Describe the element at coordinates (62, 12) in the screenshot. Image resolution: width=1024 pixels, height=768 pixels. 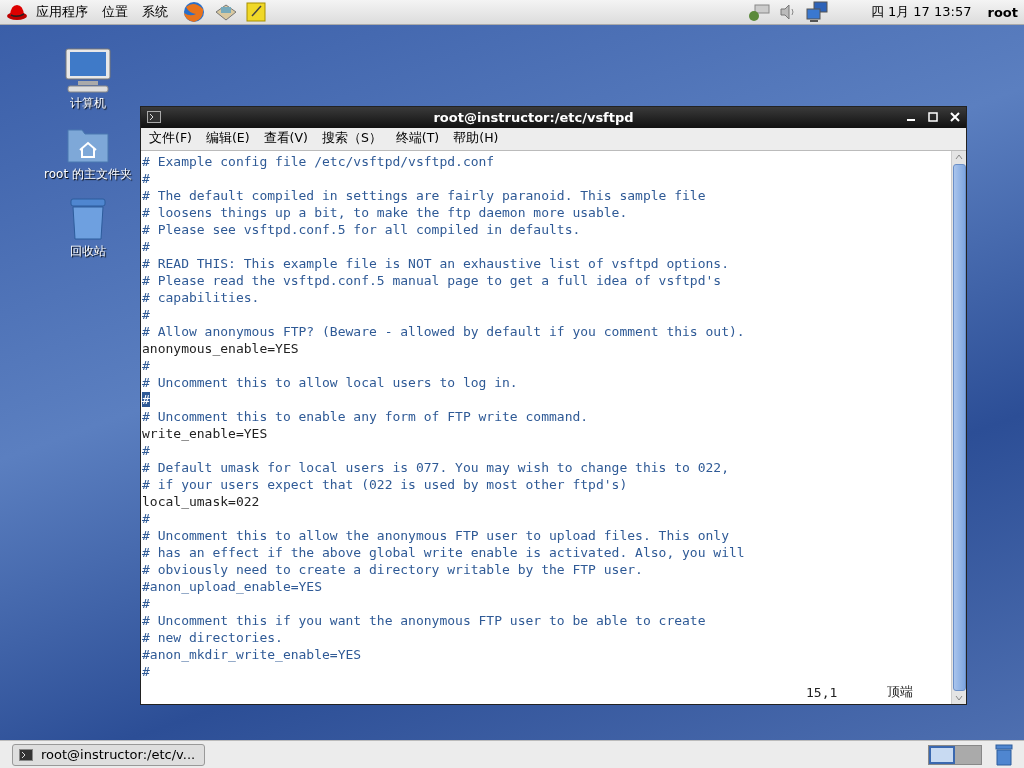
I see `panel-menu: 应用程序` at that location.